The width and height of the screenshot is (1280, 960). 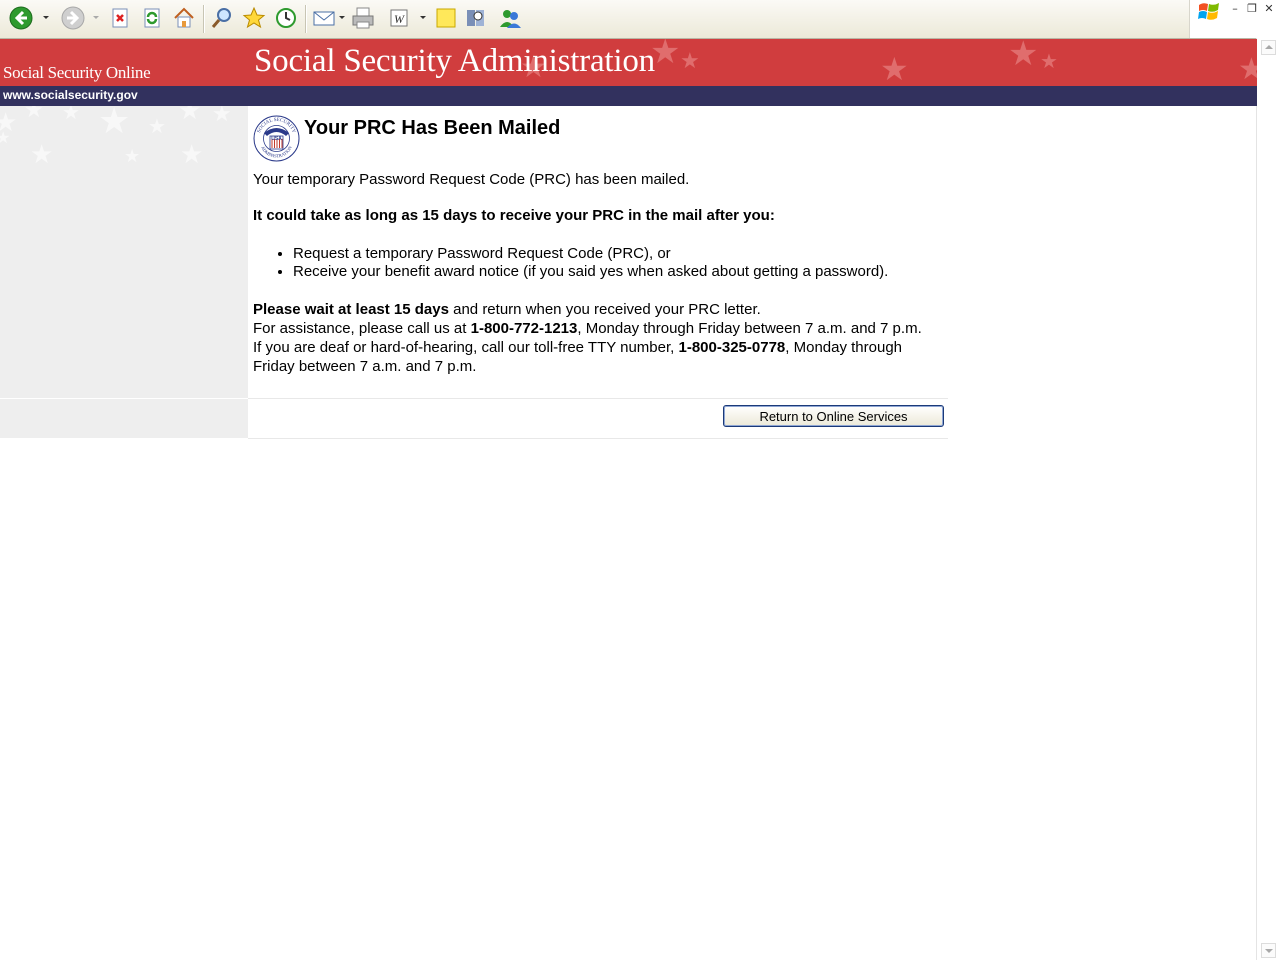 What do you see at coordinates (184, 18) in the screenshot?
I see `home-icon` at bounding box center [184, 18].